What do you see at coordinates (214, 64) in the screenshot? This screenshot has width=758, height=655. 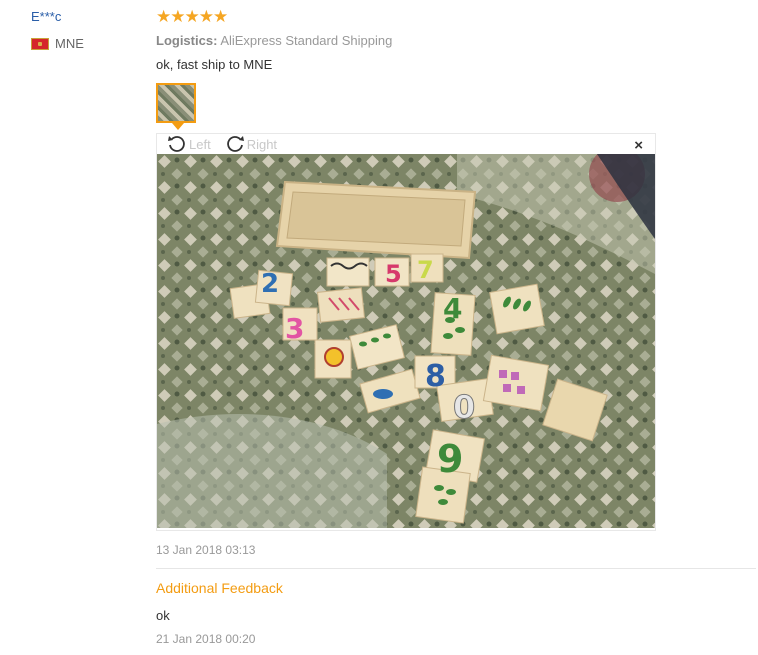 I see `review-comment: ok, fast ship to MNE` at bounding box center [214, 64].